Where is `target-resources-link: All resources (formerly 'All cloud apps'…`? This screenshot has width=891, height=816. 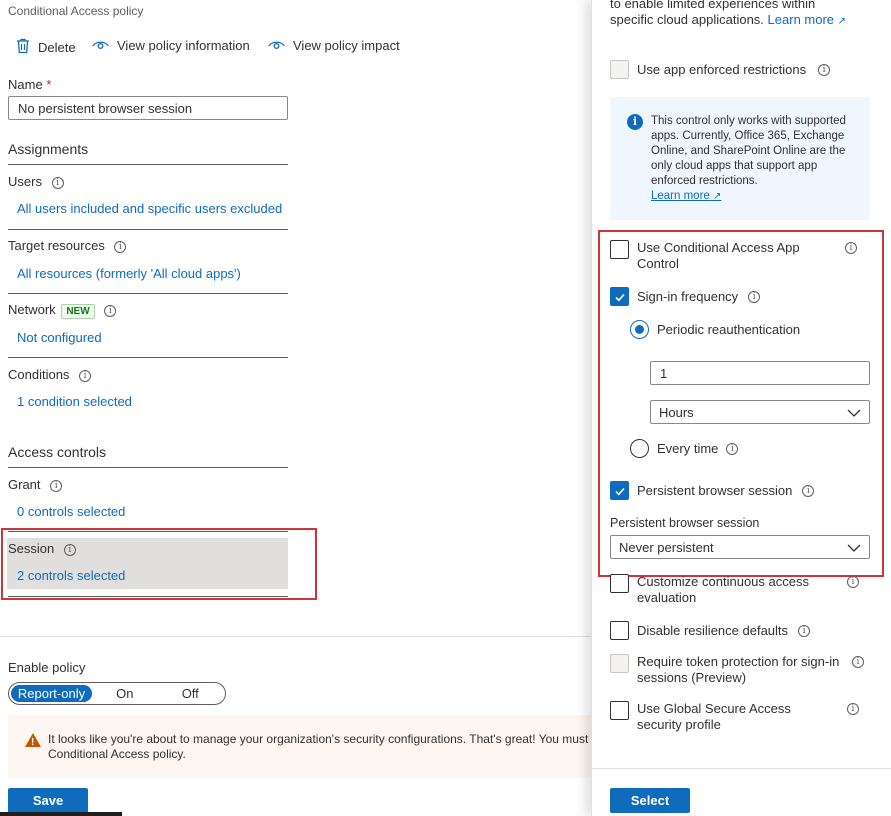 target-resources-link: All resources (formerly 'All cloud apps'… is located at coordinates (129, 273).